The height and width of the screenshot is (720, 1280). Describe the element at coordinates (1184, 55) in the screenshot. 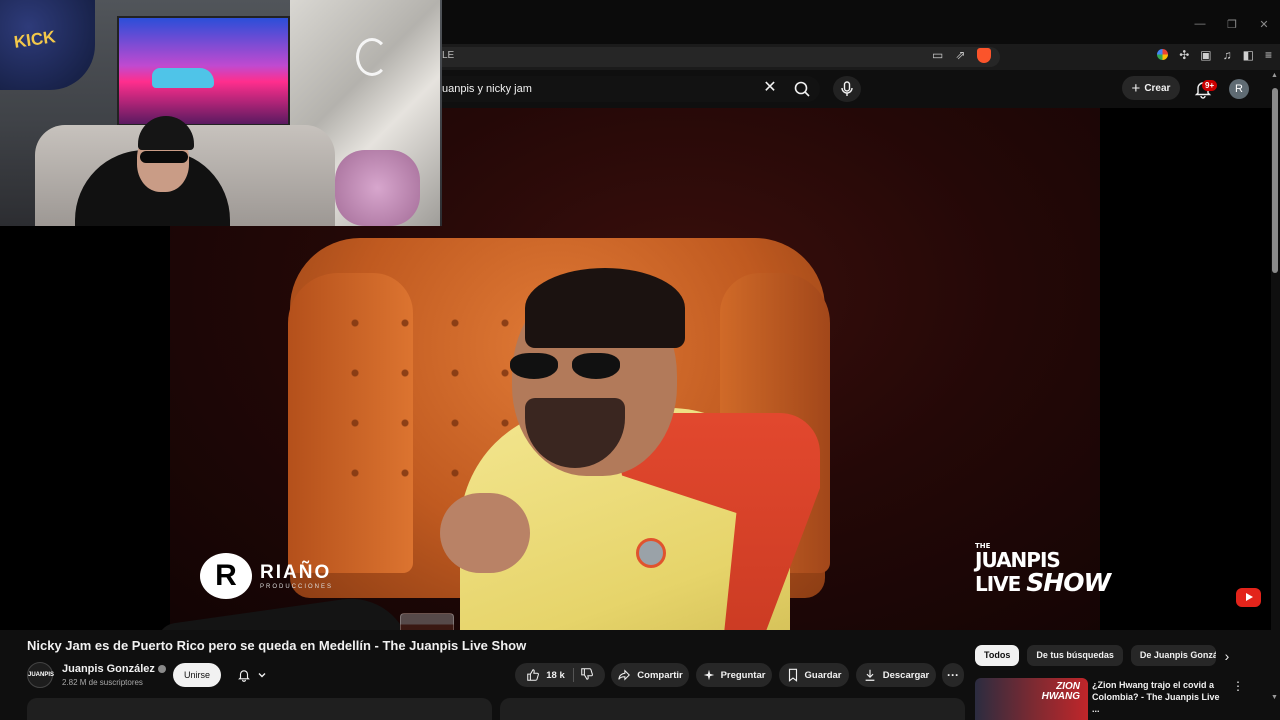

I see `extensions-puzzle-icon: ✣` at that location.